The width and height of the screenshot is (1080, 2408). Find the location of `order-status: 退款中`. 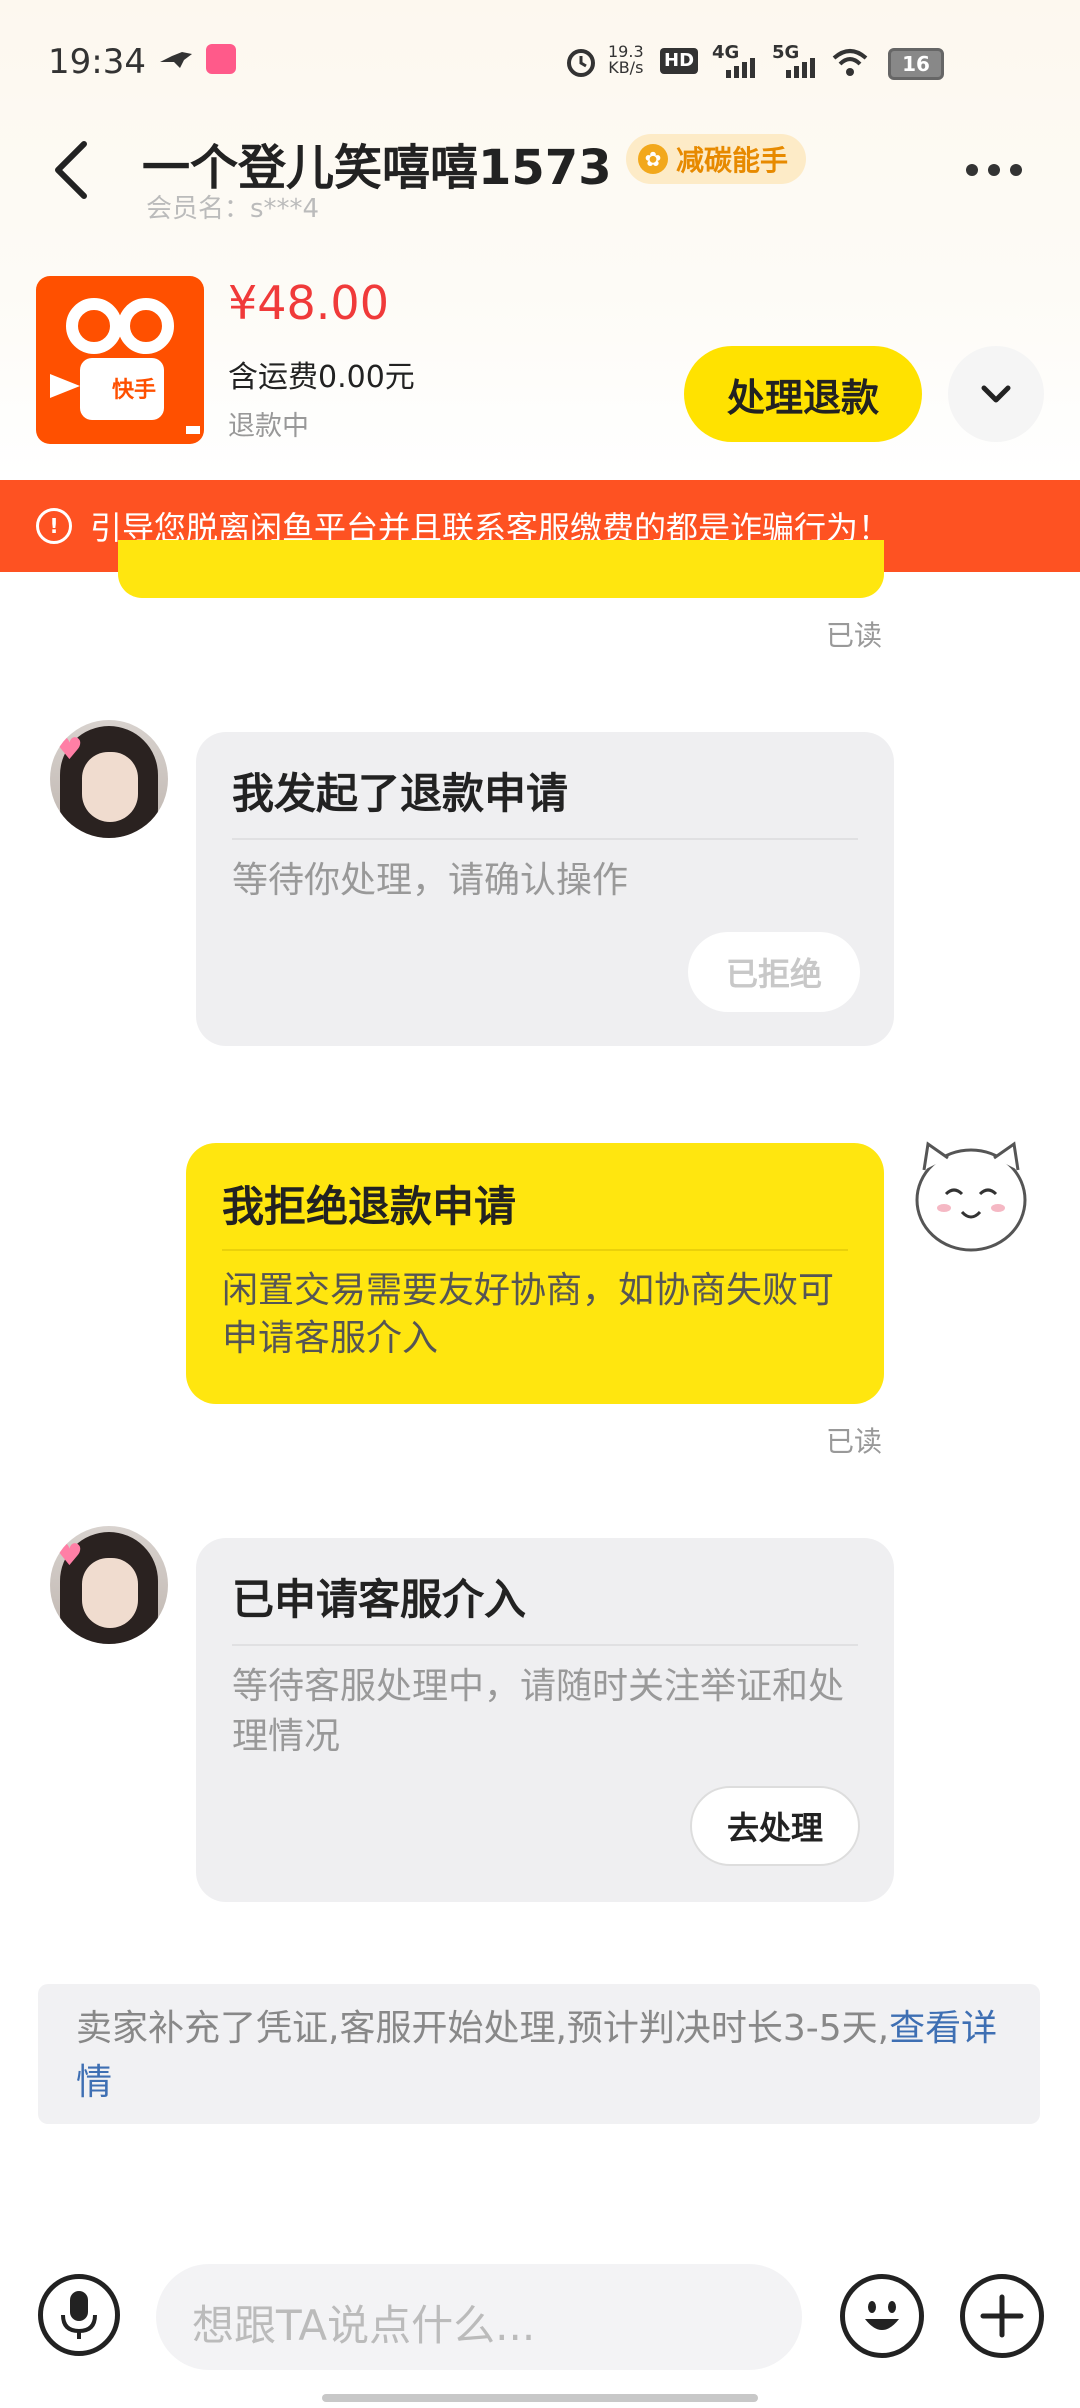

order-status: 退款中 is located at coordinates (268, 426).